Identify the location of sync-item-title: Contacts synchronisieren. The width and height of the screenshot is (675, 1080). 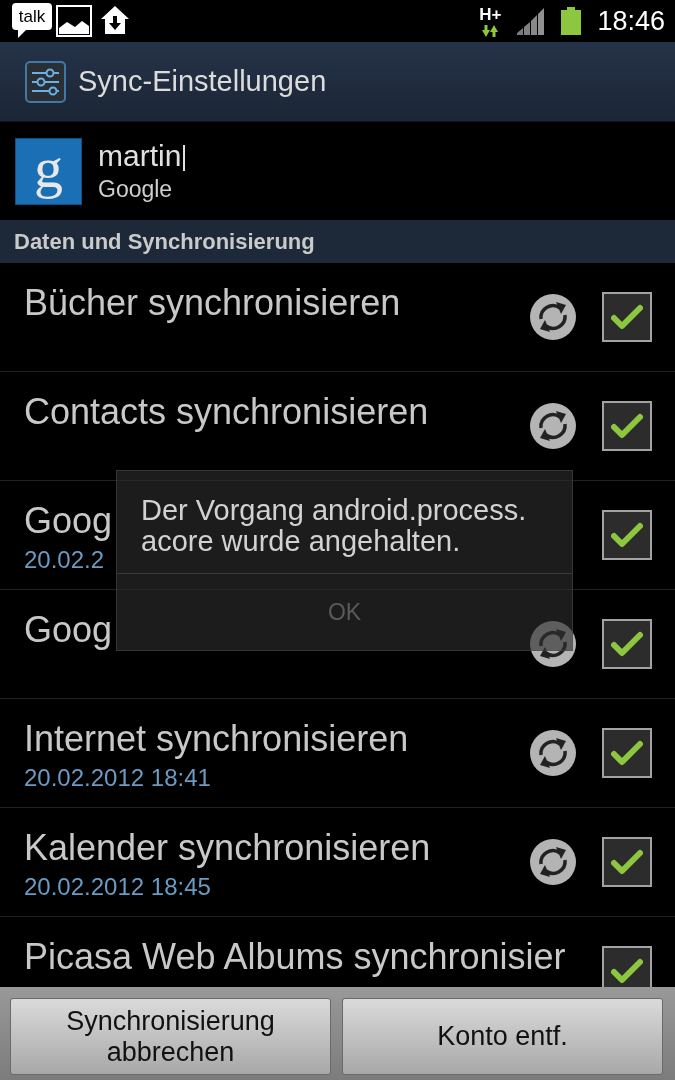
(226, 412).